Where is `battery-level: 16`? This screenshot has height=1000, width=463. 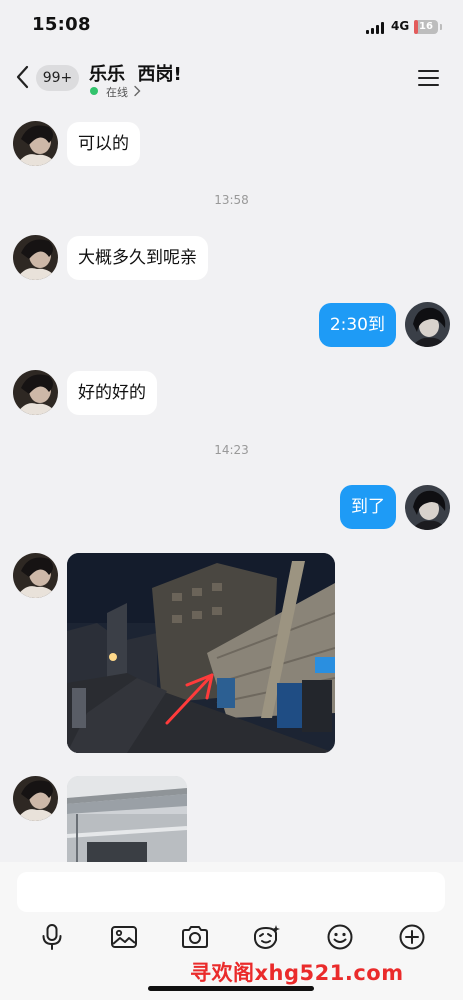
battery-level: 16 is located at coordinates (426, 26).